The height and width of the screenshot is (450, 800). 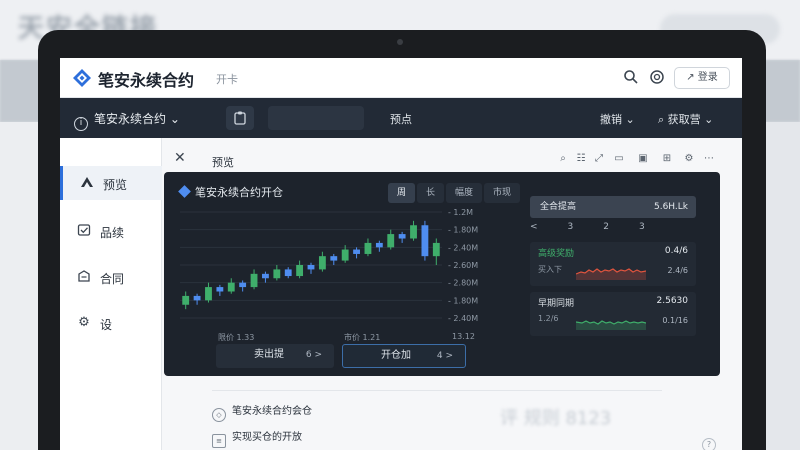 I want to click on info-icon: i, so click(x=81, y=124).